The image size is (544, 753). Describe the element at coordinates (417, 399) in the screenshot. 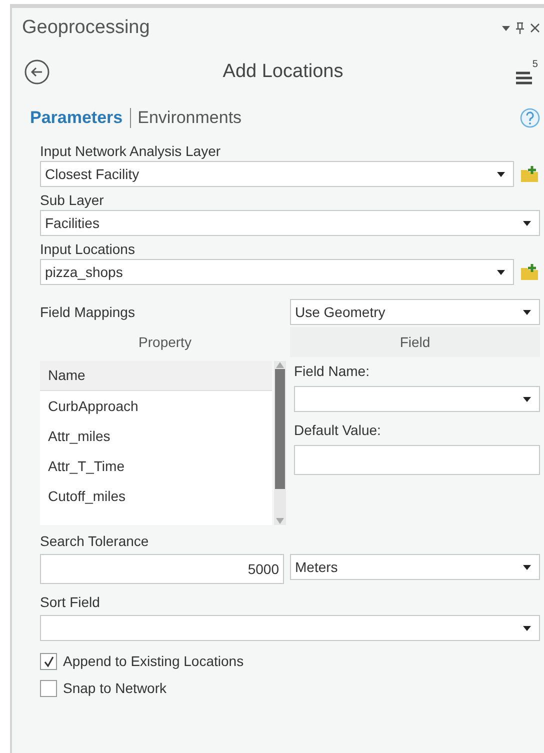

I see `field-name-dropdown` at that location.